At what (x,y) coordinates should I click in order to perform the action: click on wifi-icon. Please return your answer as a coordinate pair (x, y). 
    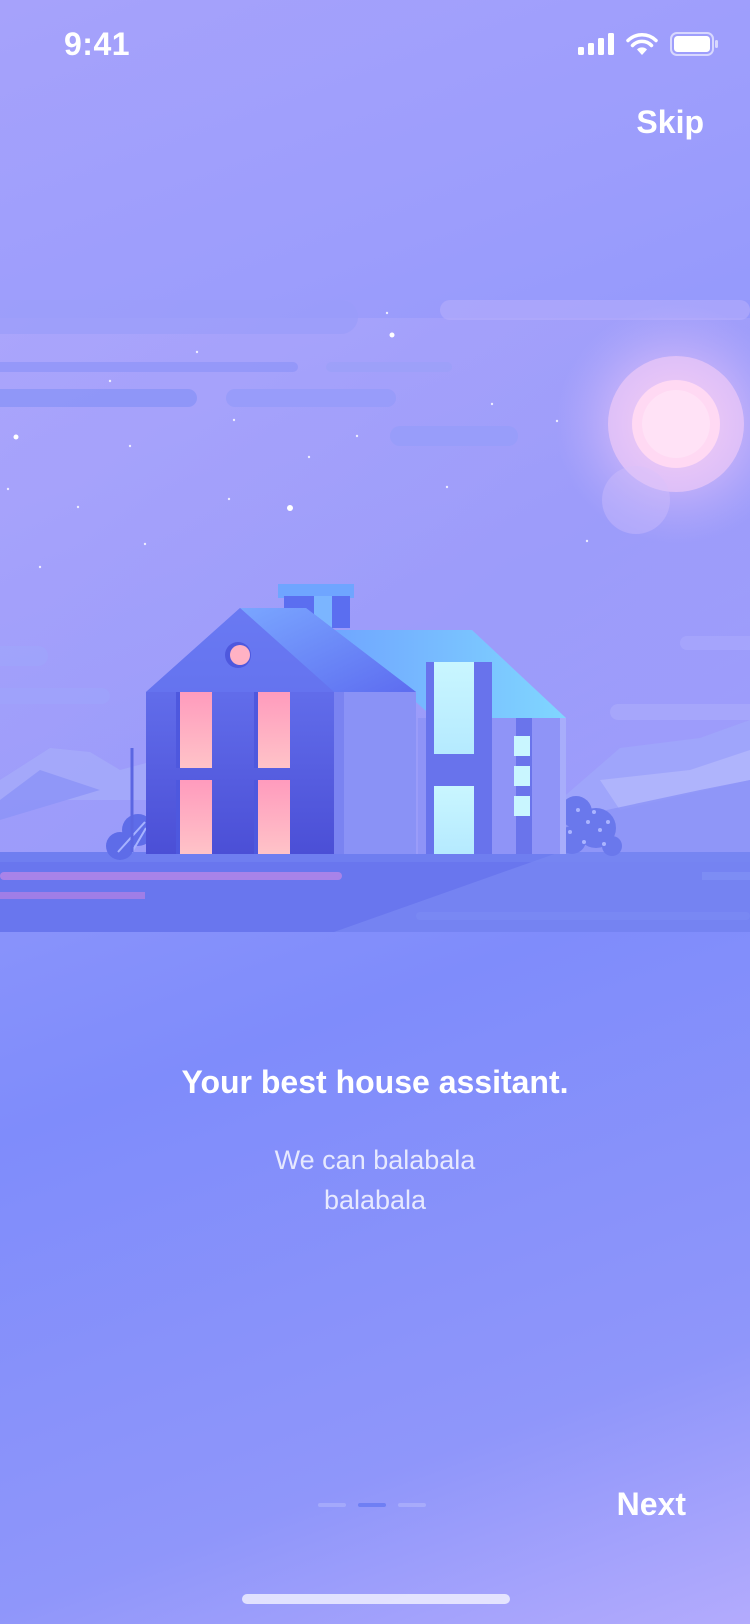
    Looking at the image, I should click on (642, 44).